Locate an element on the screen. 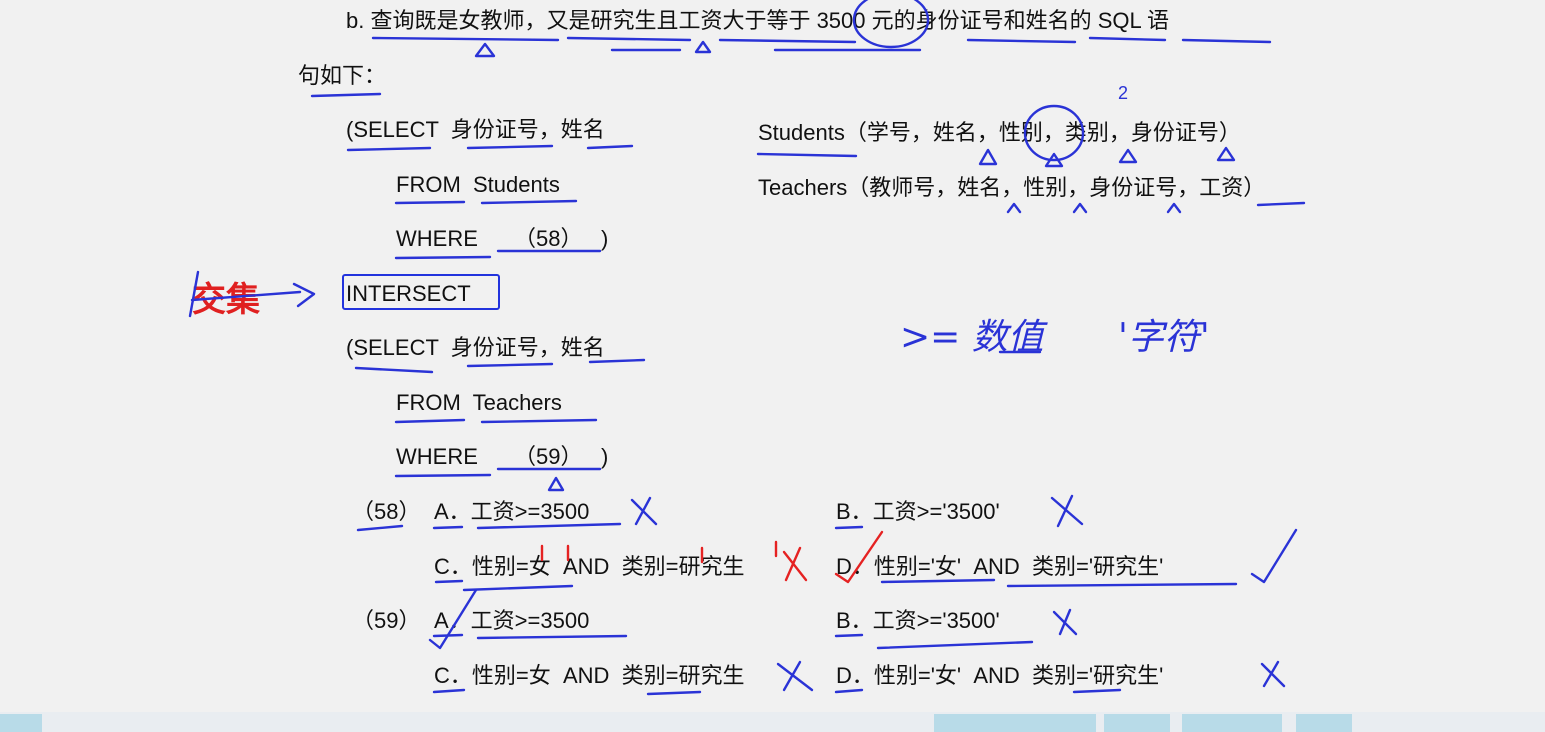 The width and height of the screenshot is (1545, 732). select-clause-1: (SELECT 身份证号，姓名 is located at coordinates (475, 129).